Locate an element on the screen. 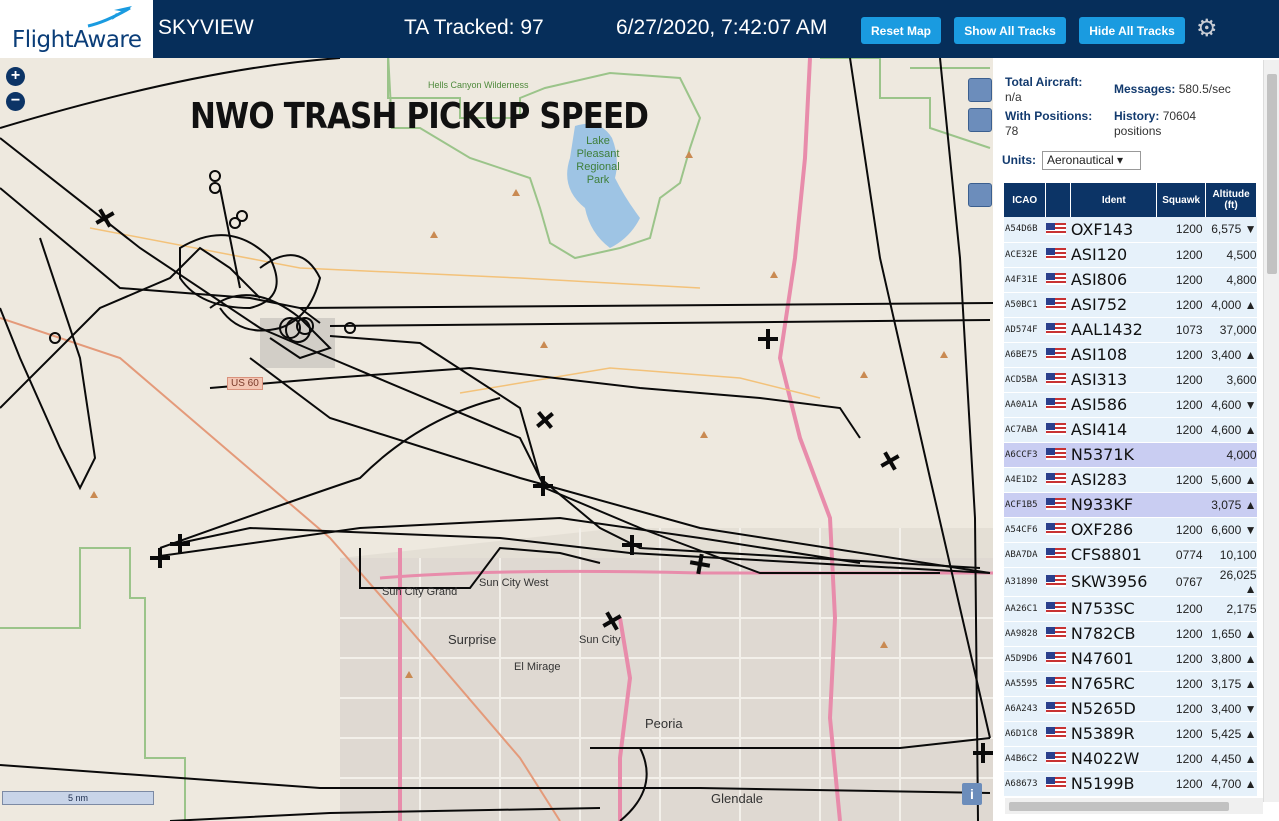 This screenshot has height=821, width=1279. ident-cell: N933KF is located at coordinates (1113, 505).